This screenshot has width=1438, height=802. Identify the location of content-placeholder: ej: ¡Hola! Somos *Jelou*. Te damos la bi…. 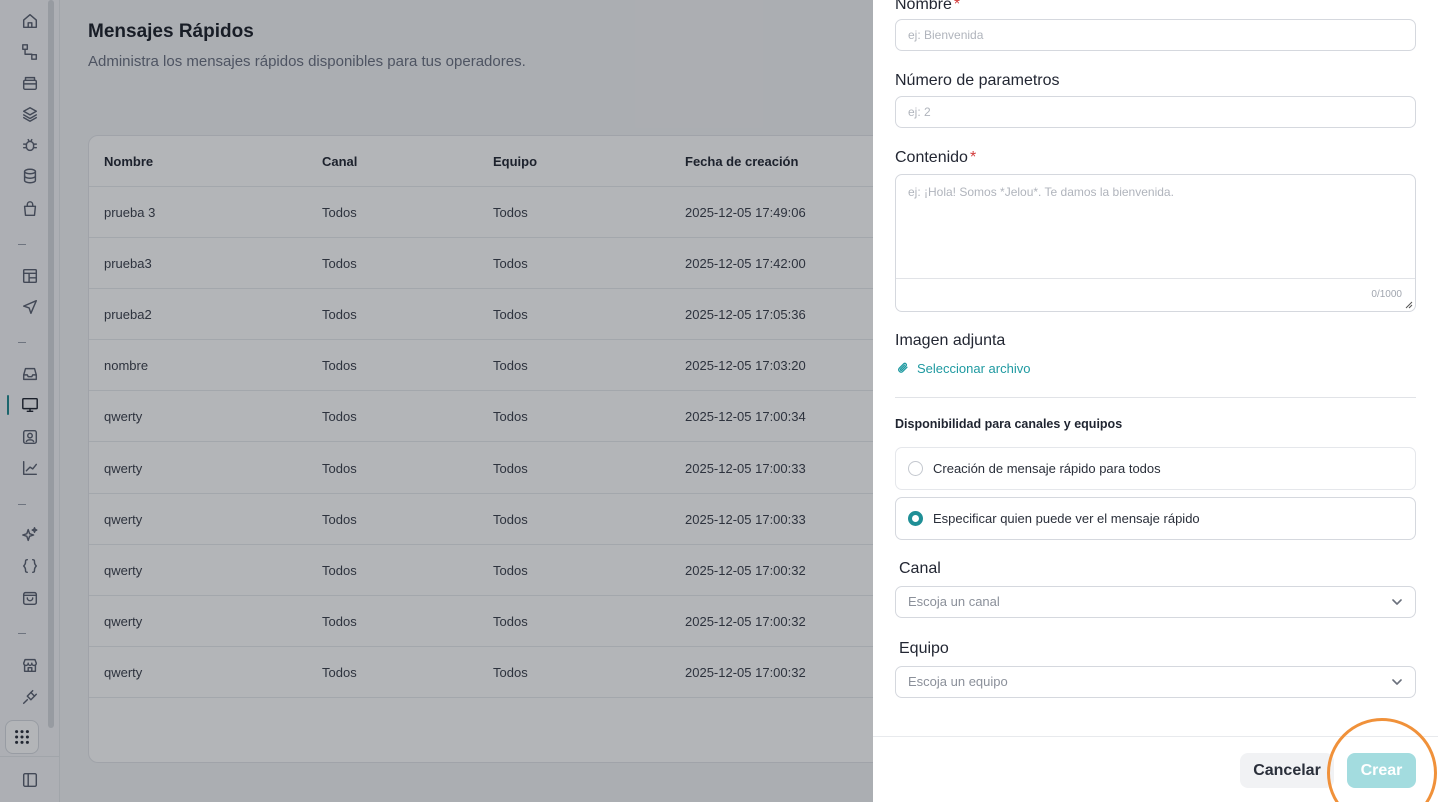
(1041, 192).